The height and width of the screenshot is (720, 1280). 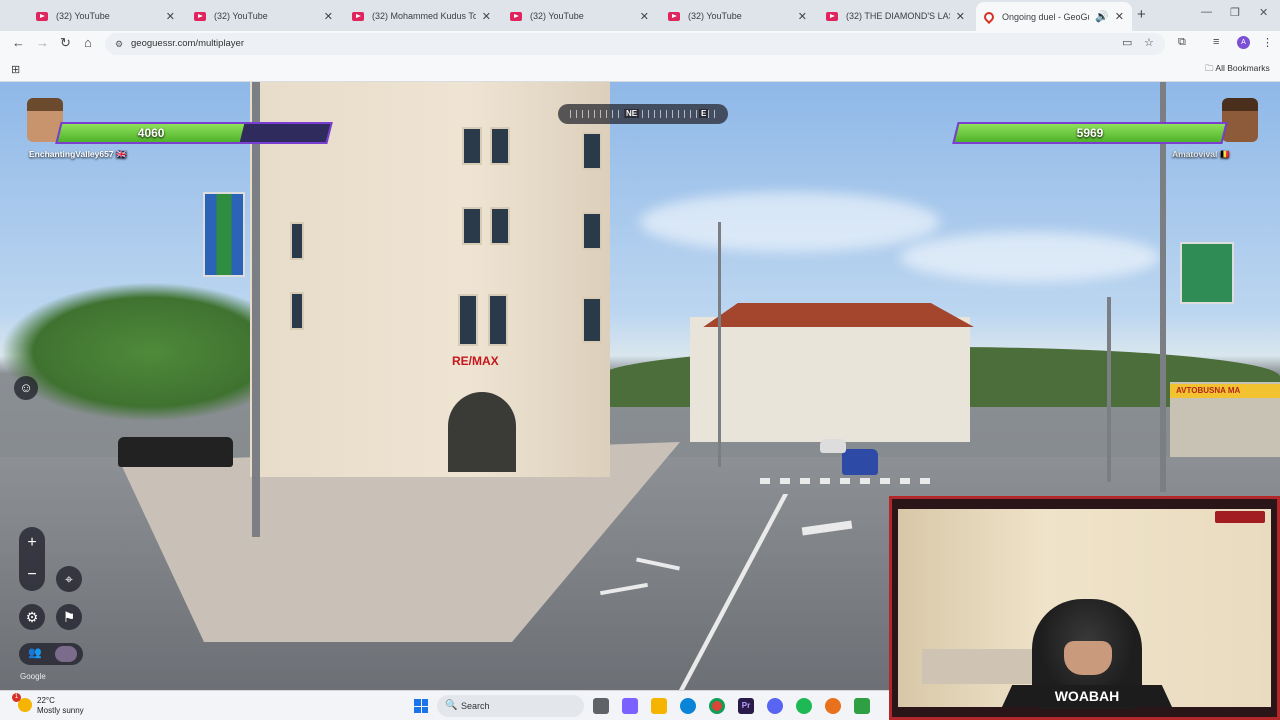 What do you see at coordinates (475, 361) in the screenshot?
I see `remax-sign: RE/MAX` at bounding box center [475, 361].